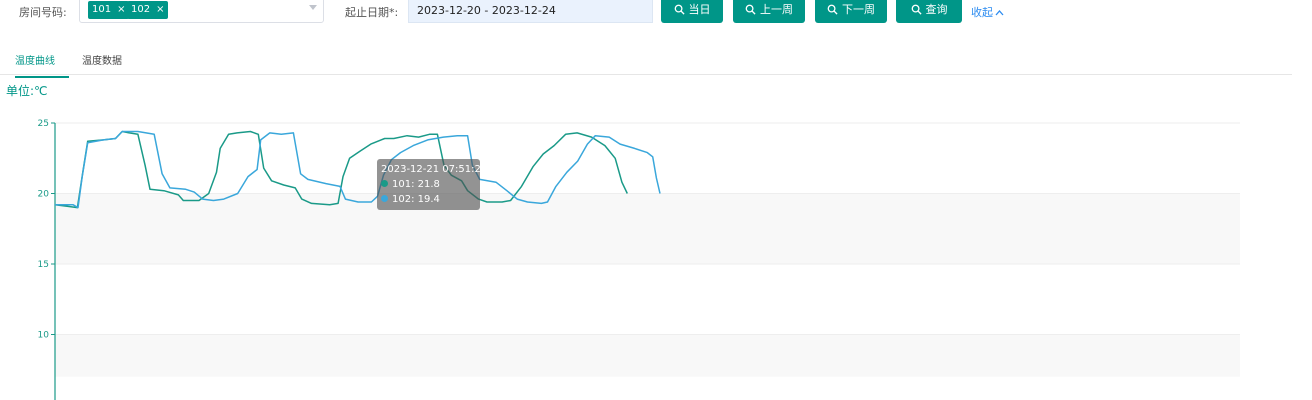 The height and width of the screenshot is (400, 1312). I want to click on date-range-label: 起止日期*:, so click(372, 12).